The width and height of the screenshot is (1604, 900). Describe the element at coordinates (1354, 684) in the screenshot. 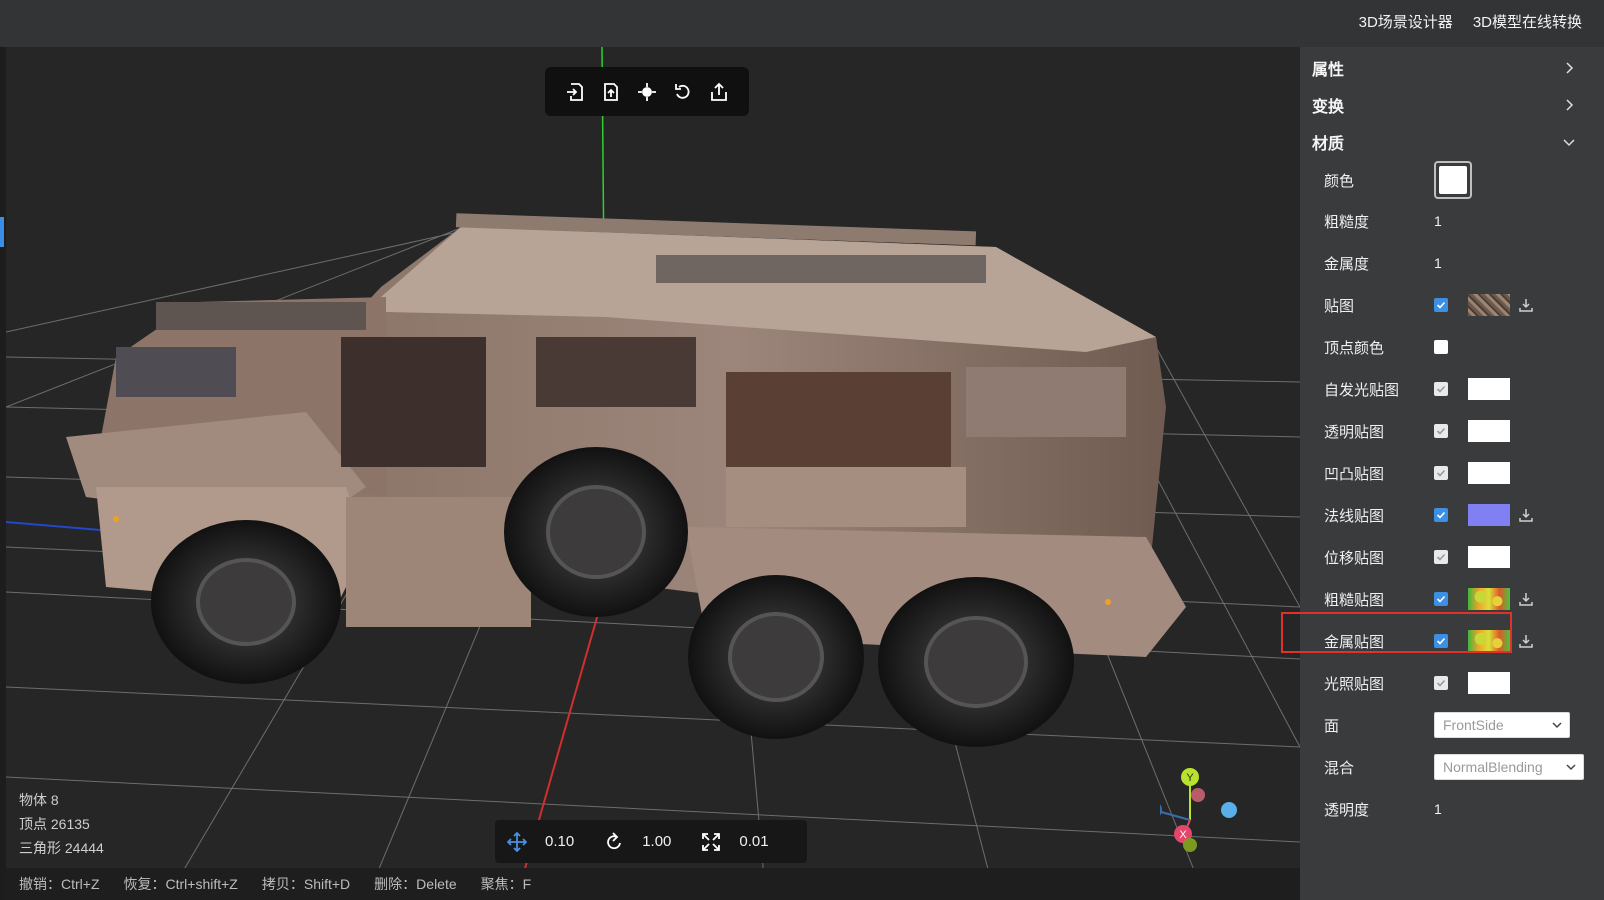

I see `map-label: 光照贴图` at that location.